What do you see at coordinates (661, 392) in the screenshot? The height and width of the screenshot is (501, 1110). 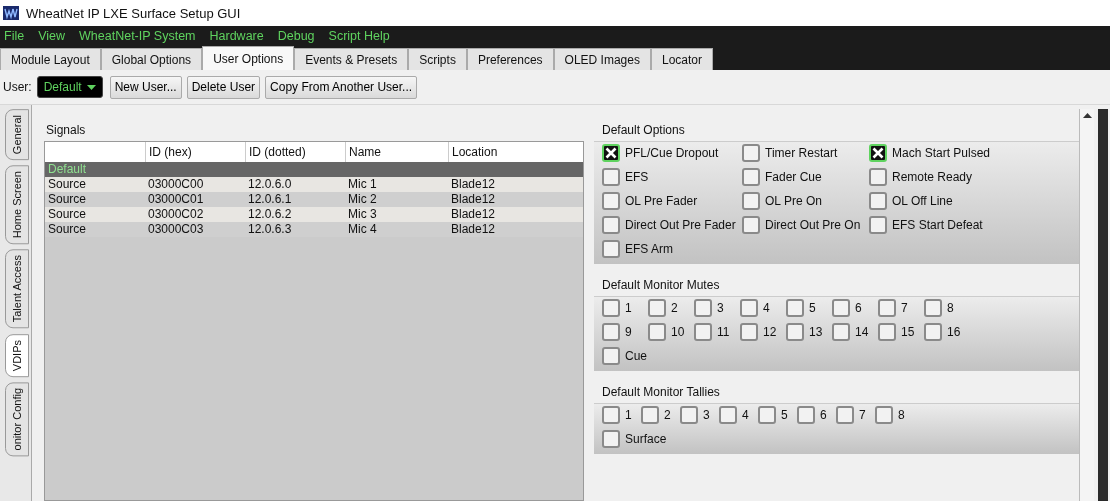 I see `group-title: Default Monitor Tallies` at bounding box center [661, 392].